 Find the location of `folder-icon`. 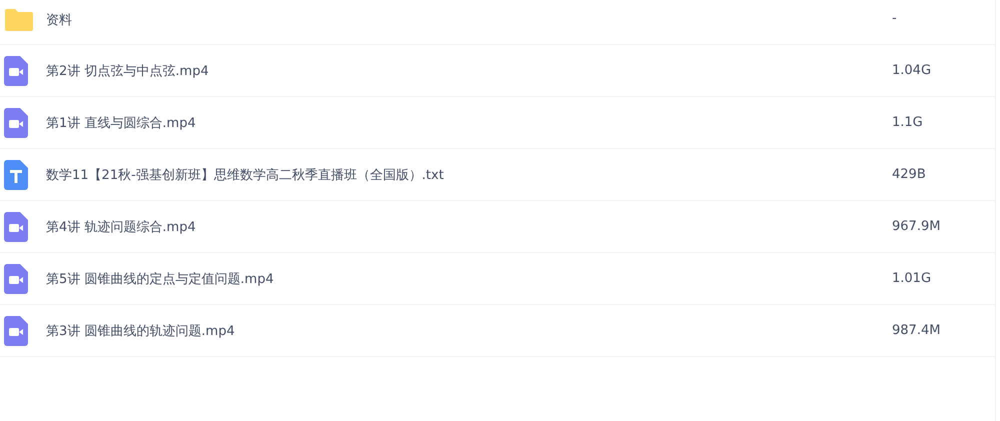

folder-icon is located at coordinates (19, 20).